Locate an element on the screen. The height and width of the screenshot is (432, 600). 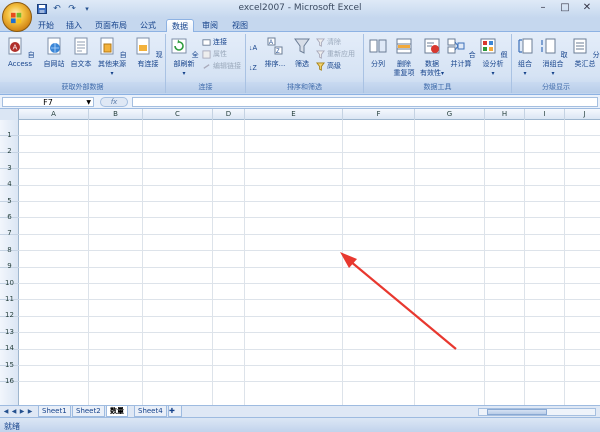
close-icon: ✕ is located at coordinates (587, 8).